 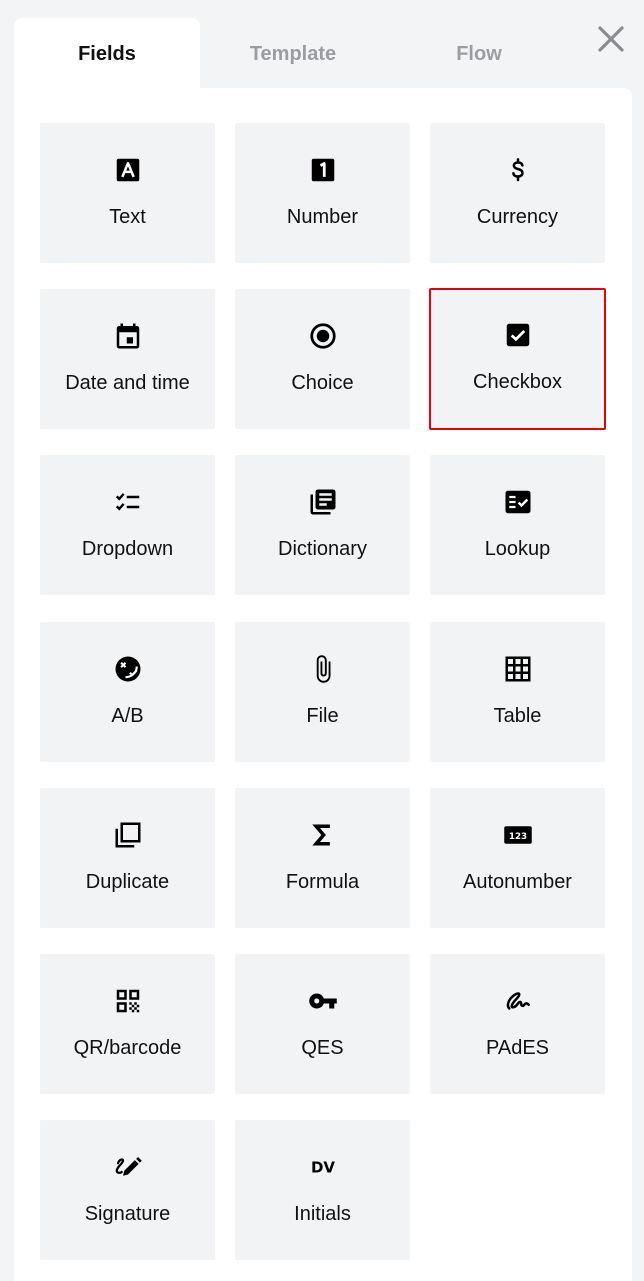 I want to click on field-tile-ab: A/B, so click(x=127, y=692).